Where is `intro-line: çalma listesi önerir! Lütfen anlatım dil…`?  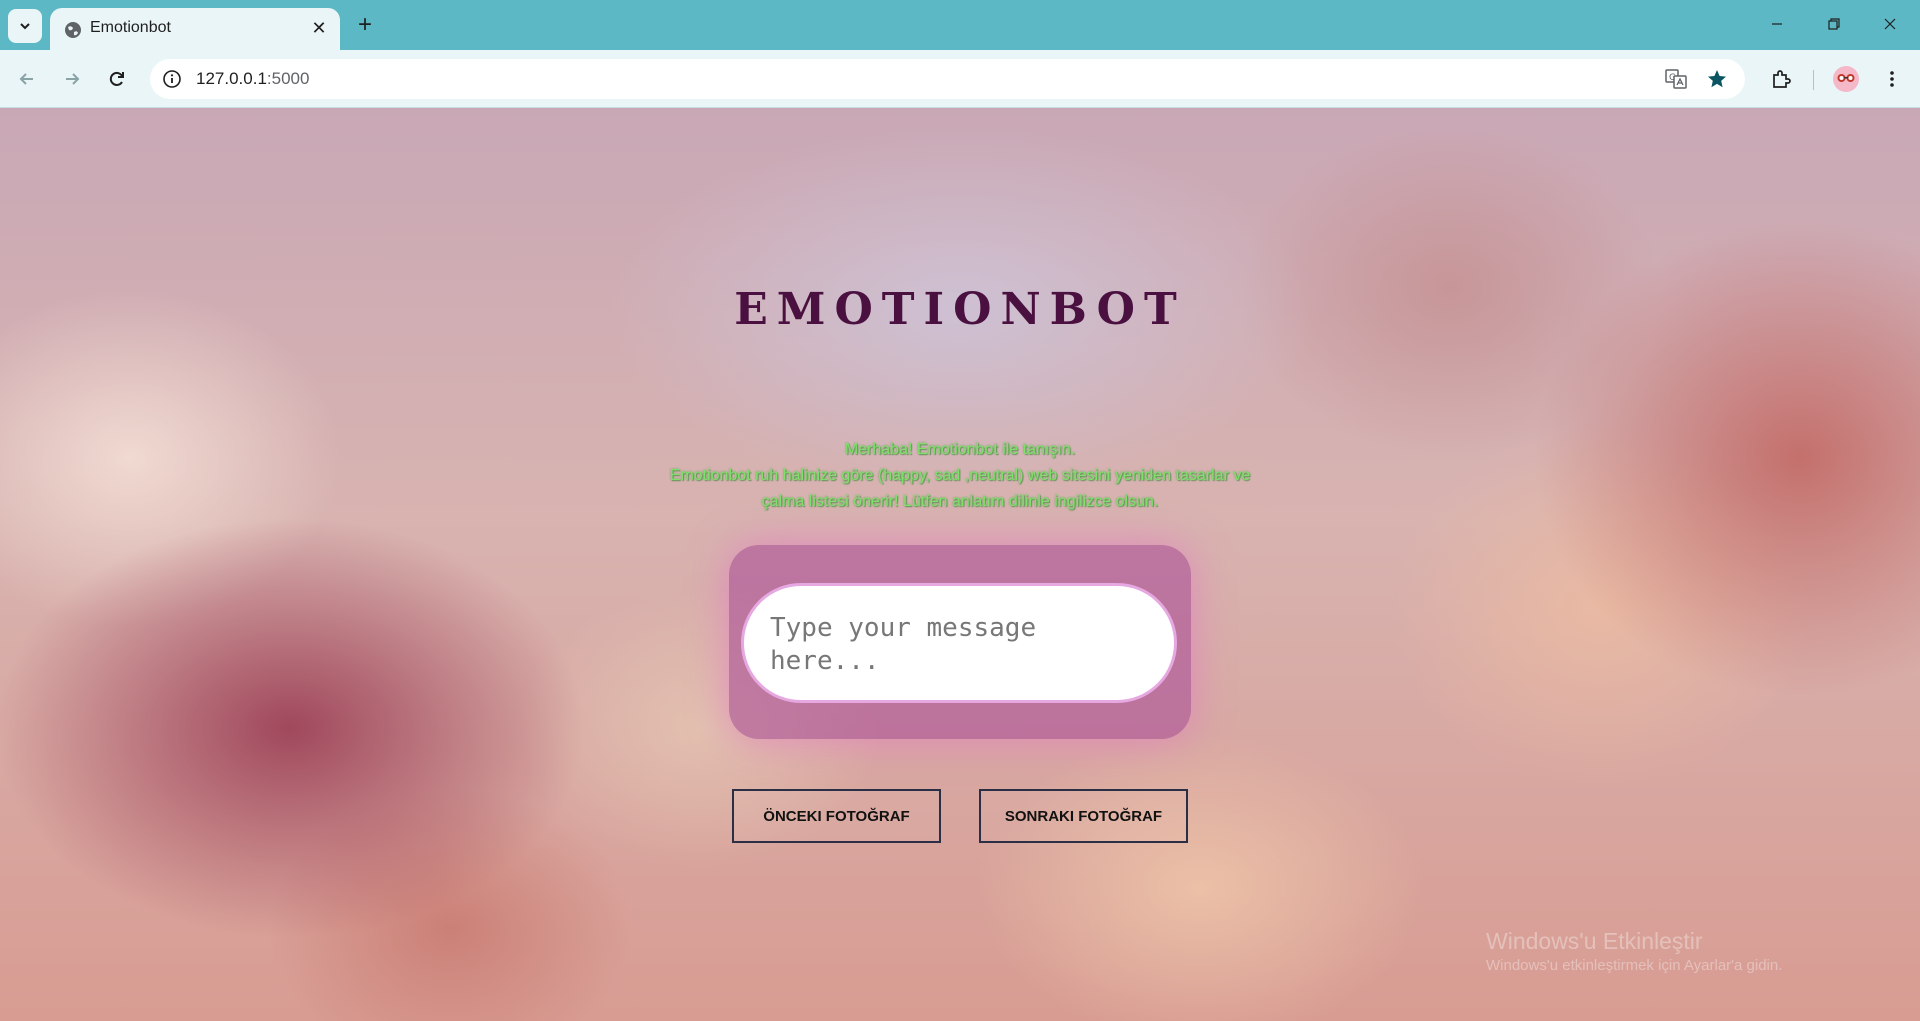
intro-line: çalma listesi önerir! Lütfen anlatım dil… is located at coordinates (960, 501).